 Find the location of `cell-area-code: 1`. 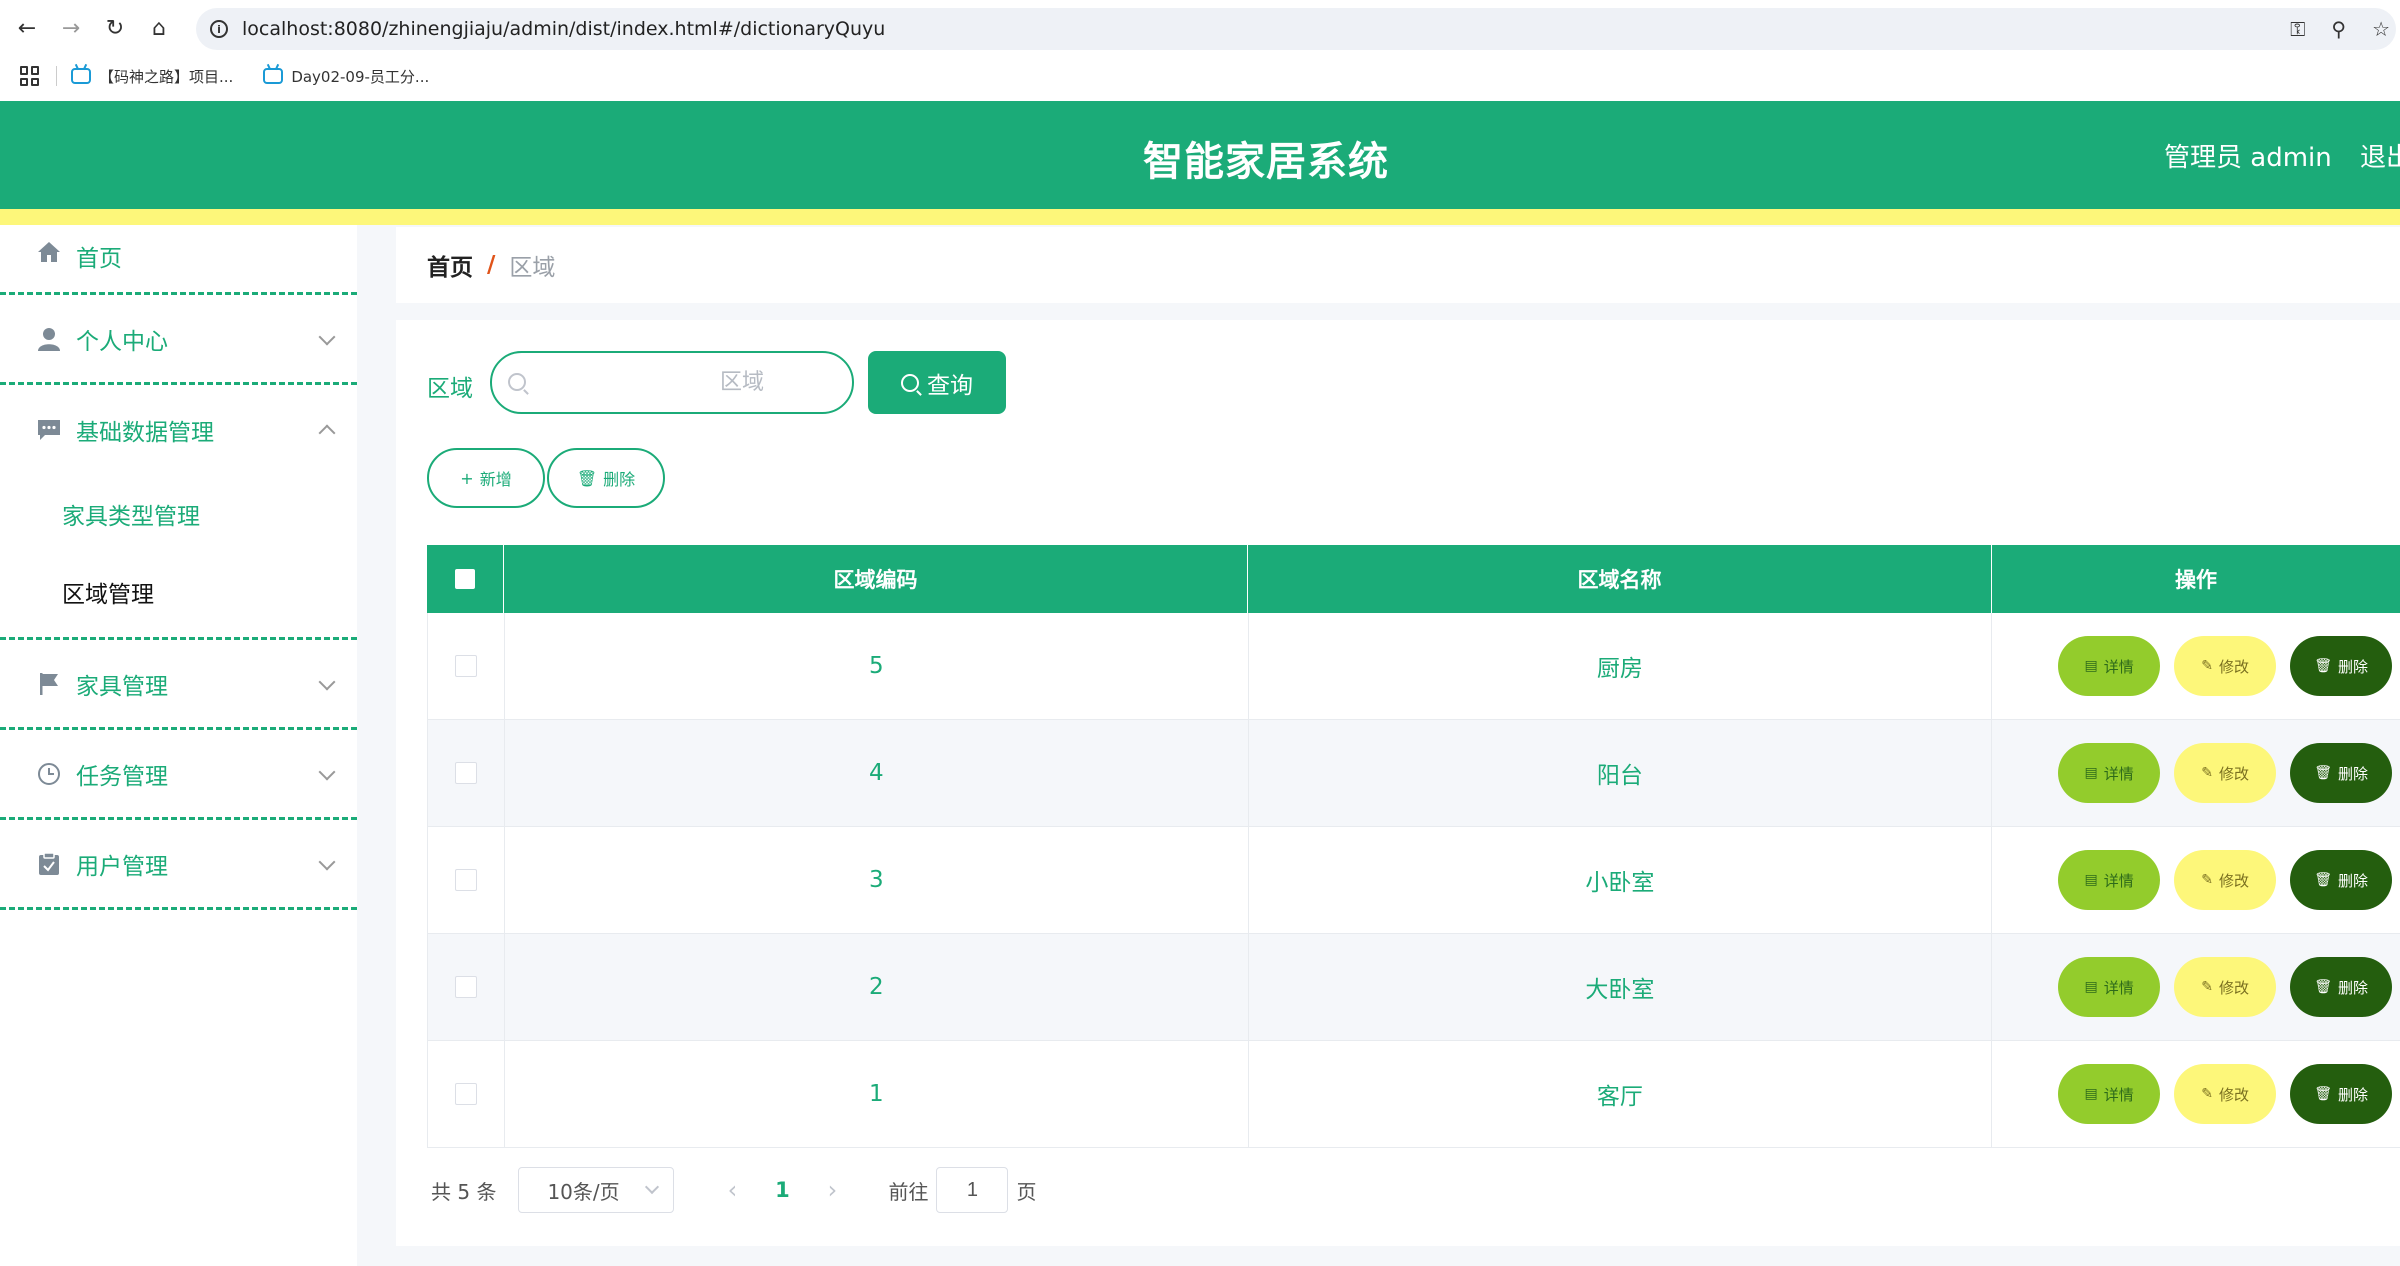

cell-area-code: 1 is located at coordinates (877, 1094).